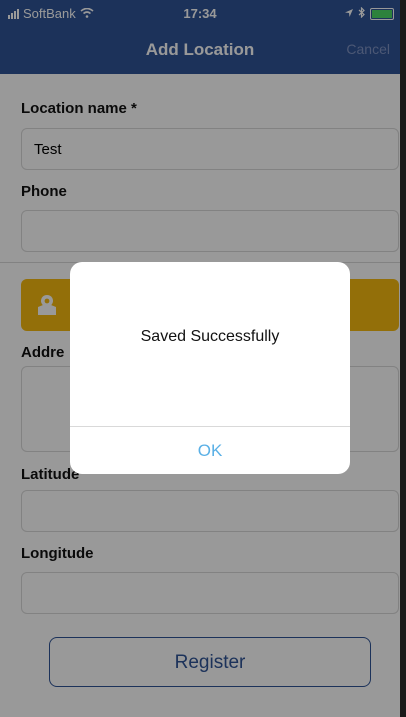 This screenshot has width=406, height=717. I want to click on alert-message: Saved Successfully, so click(210, 336).